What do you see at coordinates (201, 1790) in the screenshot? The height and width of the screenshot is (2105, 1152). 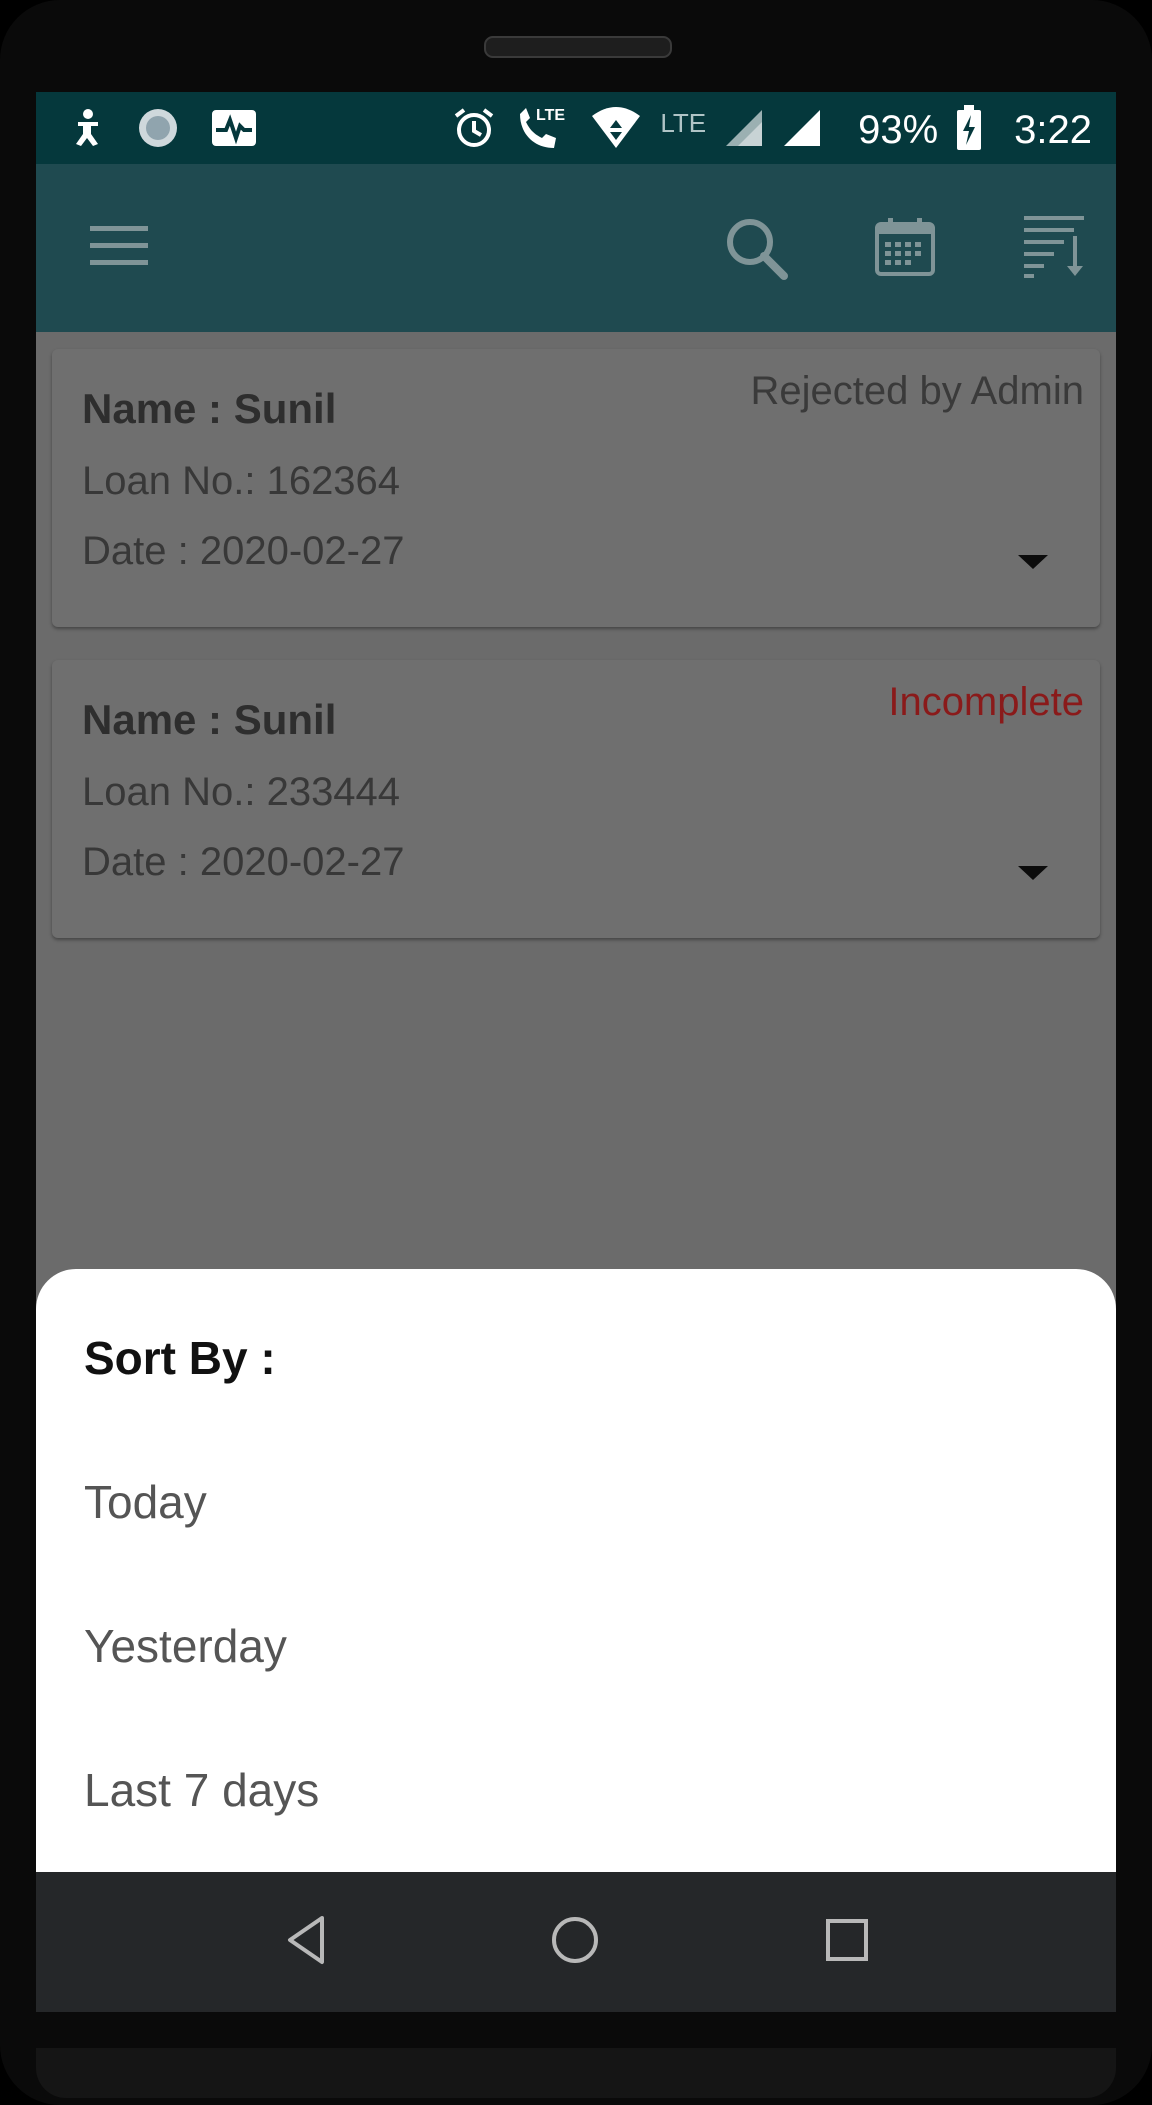 I see `sort-option-last-7-days: Last 7 days` at bounding box center [201, 1790].